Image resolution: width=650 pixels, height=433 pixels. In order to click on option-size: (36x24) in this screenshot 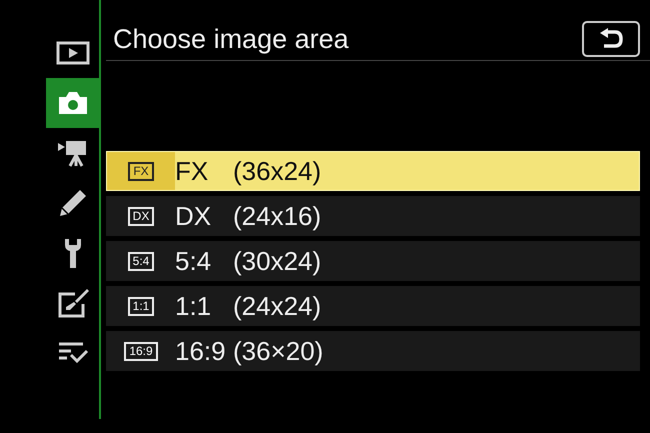, I will do `click(277, 171)`.